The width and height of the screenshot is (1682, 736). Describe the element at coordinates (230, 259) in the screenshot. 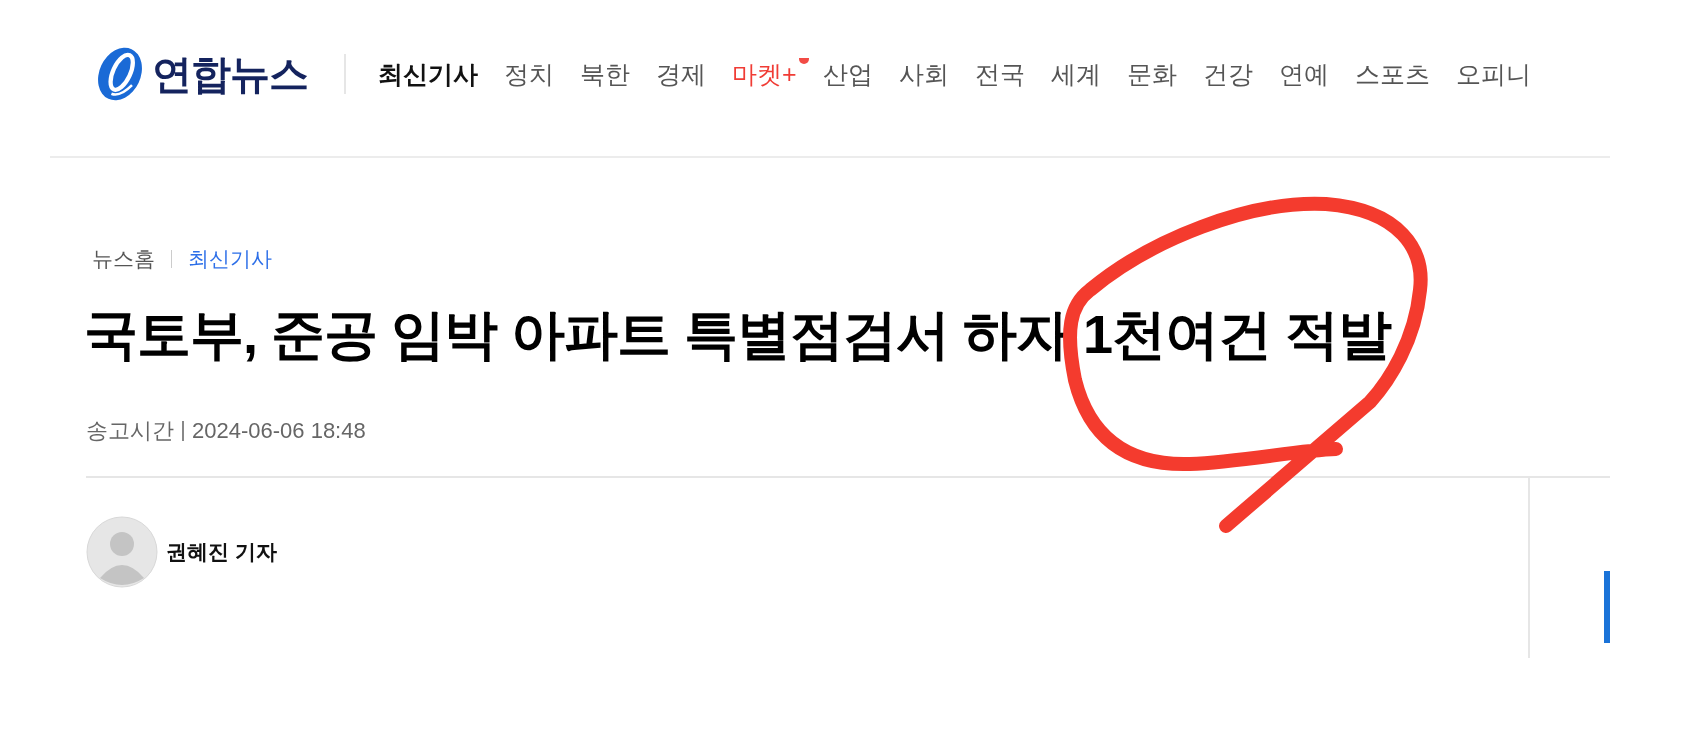

I see `breadcrumb-link: 최신기사` at that location.